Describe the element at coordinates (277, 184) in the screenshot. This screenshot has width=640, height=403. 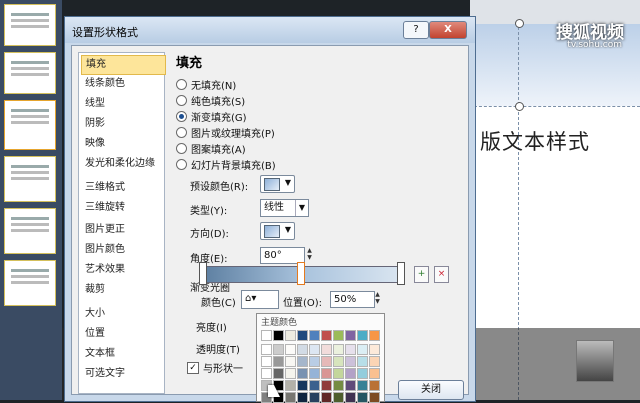
I see `preset-colors-button: ▼` at that location.